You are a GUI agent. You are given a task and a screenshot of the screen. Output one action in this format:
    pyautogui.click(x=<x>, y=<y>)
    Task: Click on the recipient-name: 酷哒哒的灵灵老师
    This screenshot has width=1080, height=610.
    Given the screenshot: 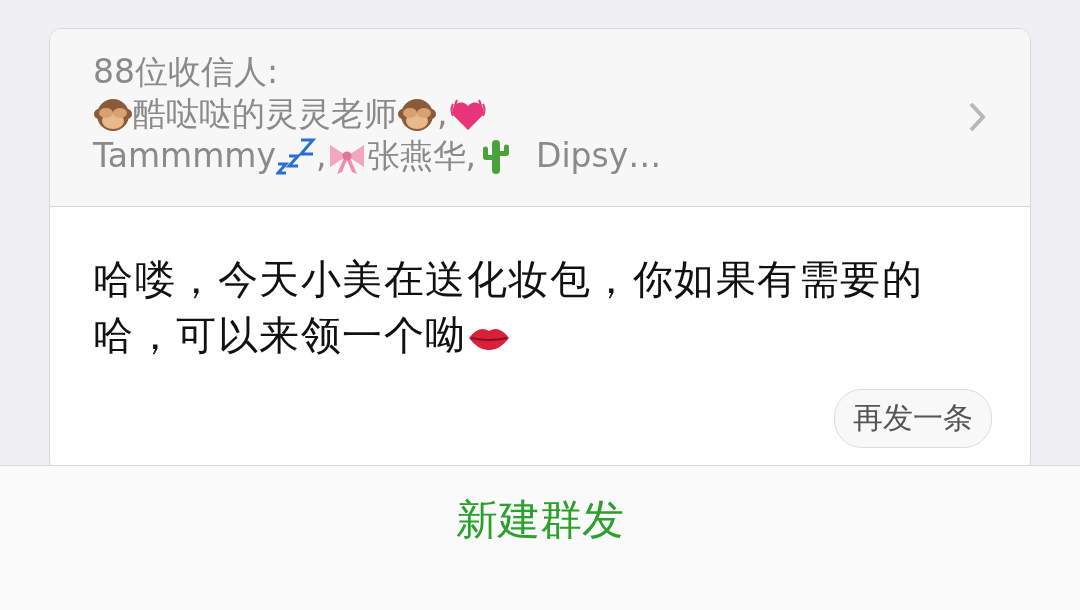 What is the action you would take?
    pyautogui.click(x=265, y=114)
    